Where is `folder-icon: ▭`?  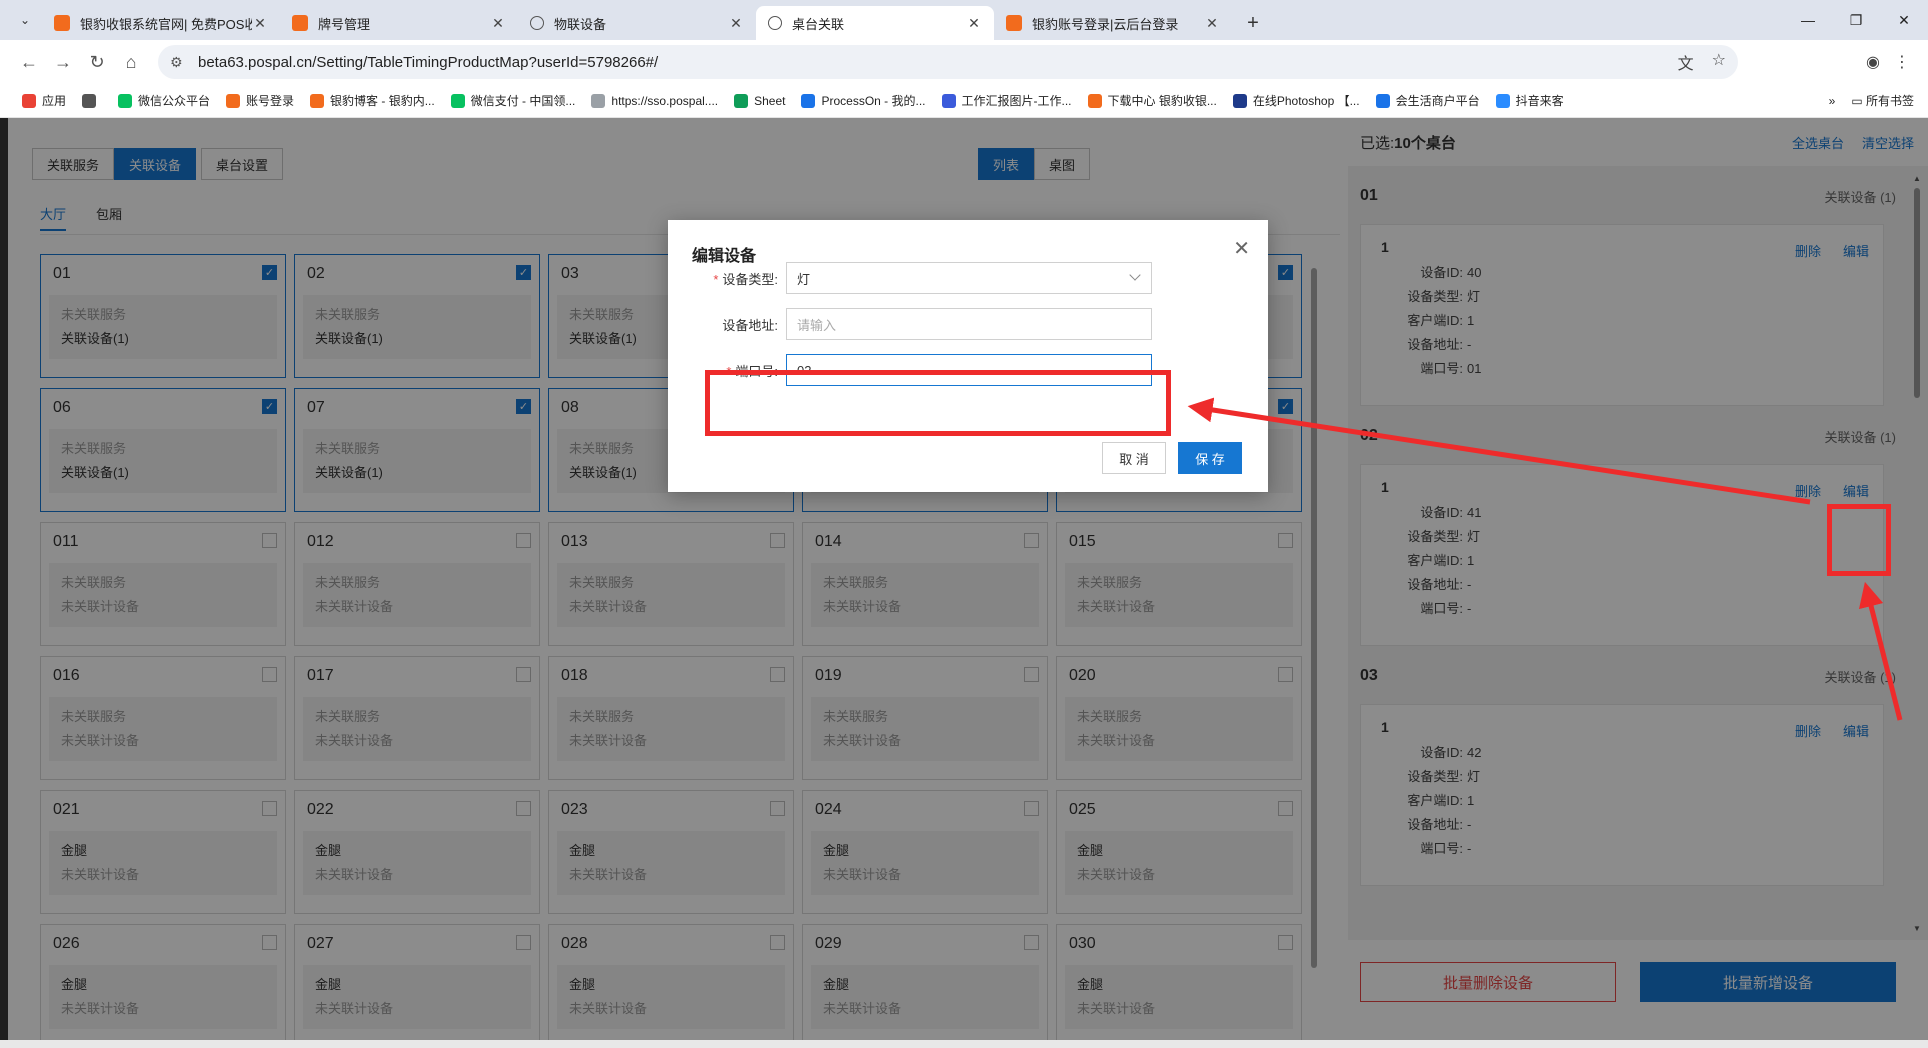 folder-icon: ▭ is located at coordinates (1858, 101).